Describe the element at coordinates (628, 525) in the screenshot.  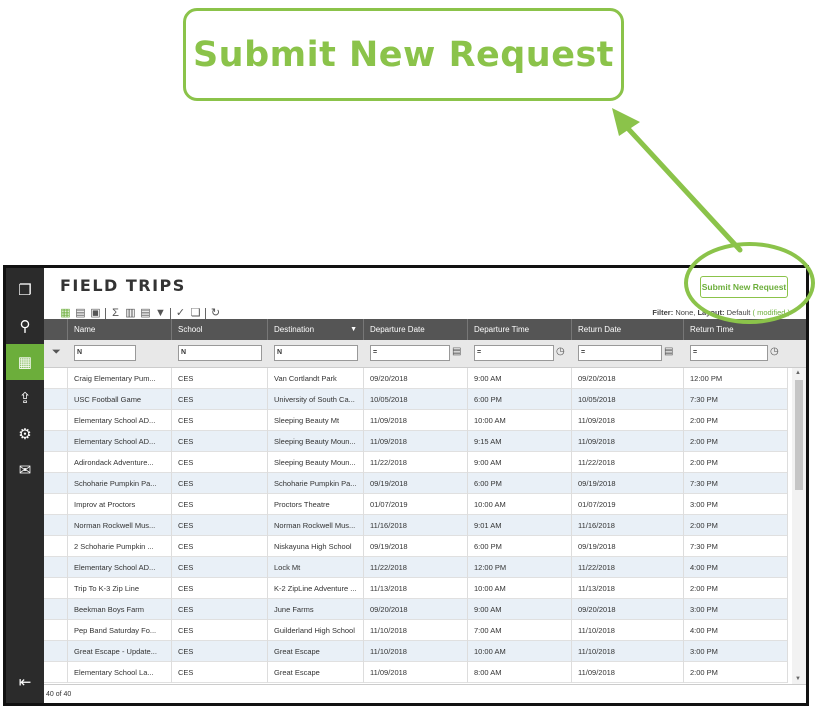
I see `cell-return-date: 11/16/2018` at that location.